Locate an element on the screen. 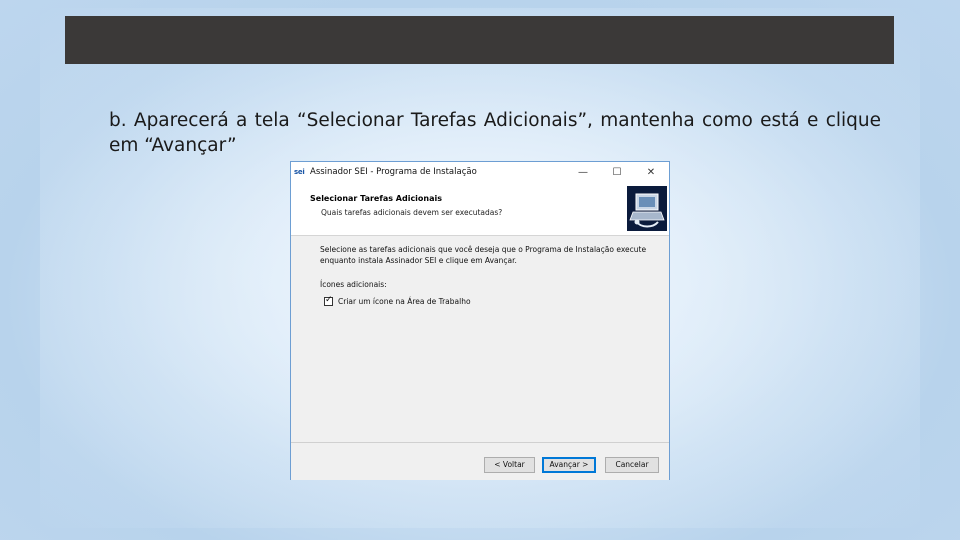 Image resolution: width=960 pixels, height=540 pixels. minimize-button: — is located at coordinates (583, 173).